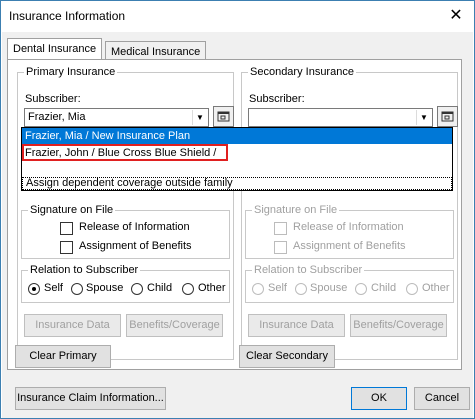 Image resolution: width=475 pixels, height=419 pixels. Describe the element at coordinates (188, 289) in the screenshot. I see `primary-relation-other-radio` at that location.